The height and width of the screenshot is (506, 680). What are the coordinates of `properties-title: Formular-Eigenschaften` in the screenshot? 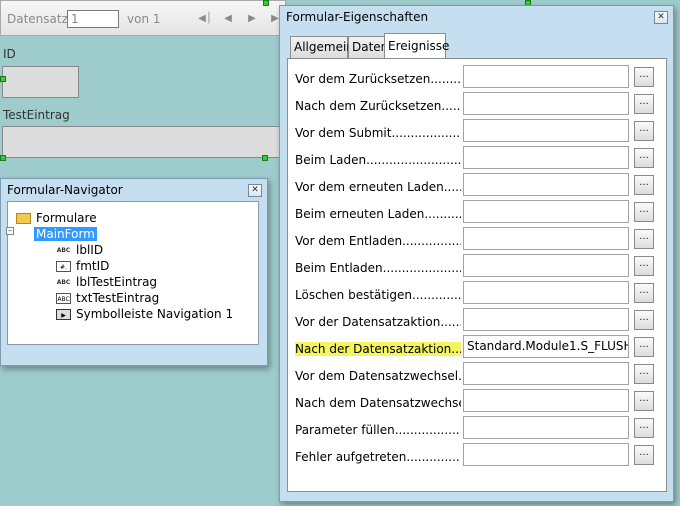 It's located at (357, 17).